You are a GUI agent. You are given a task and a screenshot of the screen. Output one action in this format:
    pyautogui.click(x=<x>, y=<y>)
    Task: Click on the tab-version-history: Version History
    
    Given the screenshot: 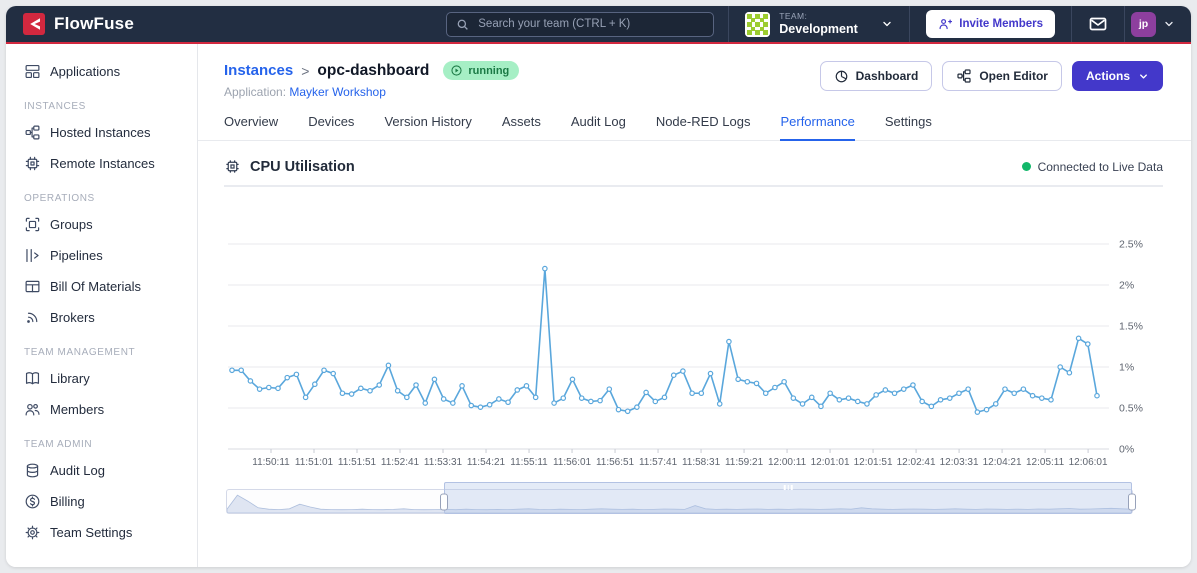 What is the action you would take?
    pyautogui.click(x=427, y=127)
    